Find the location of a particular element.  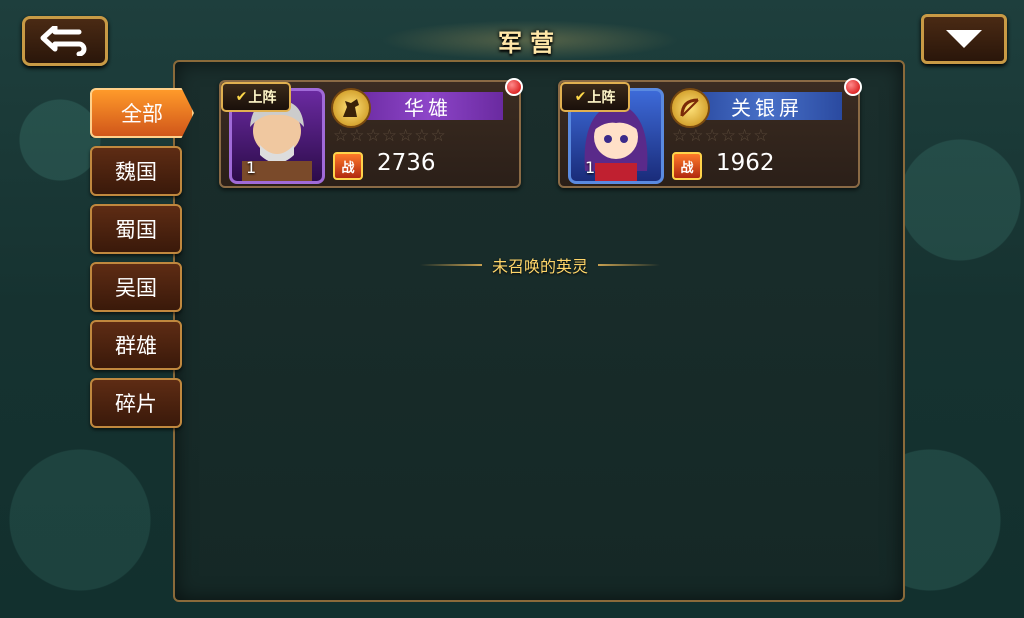

hero-name: 华雄 is located at coordinates (428, 106).